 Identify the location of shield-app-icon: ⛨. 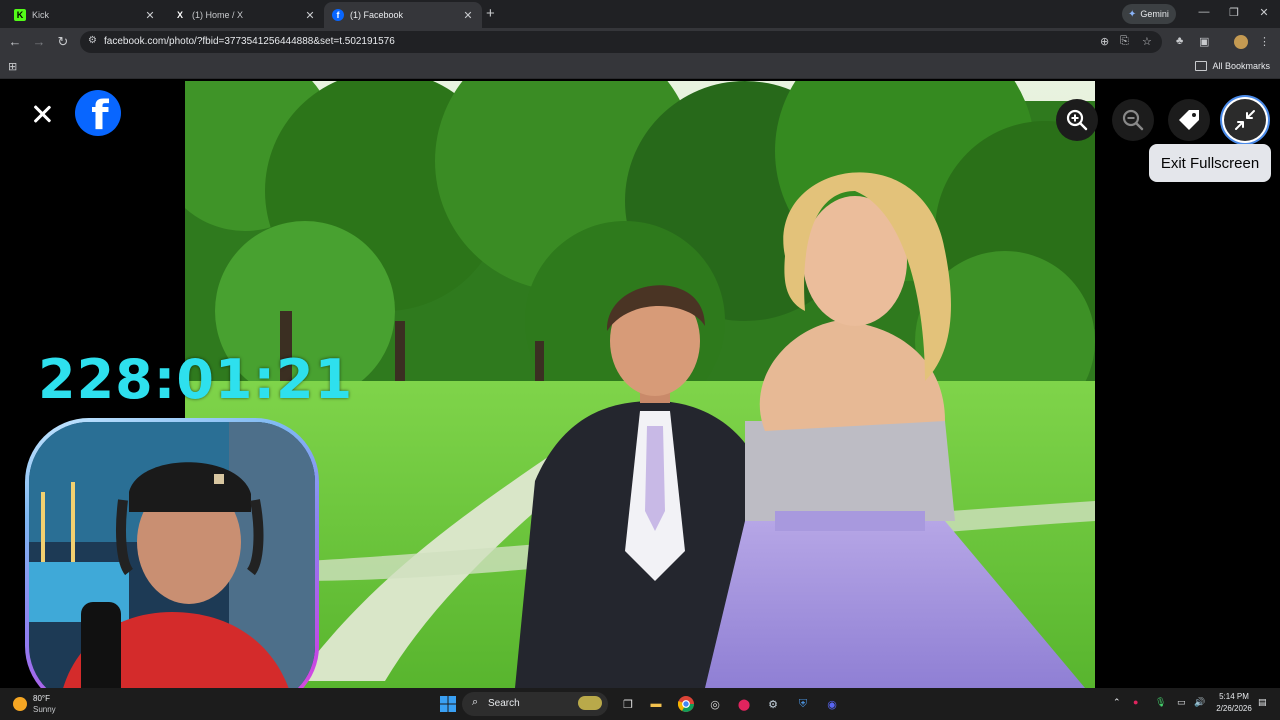
(803, 704).